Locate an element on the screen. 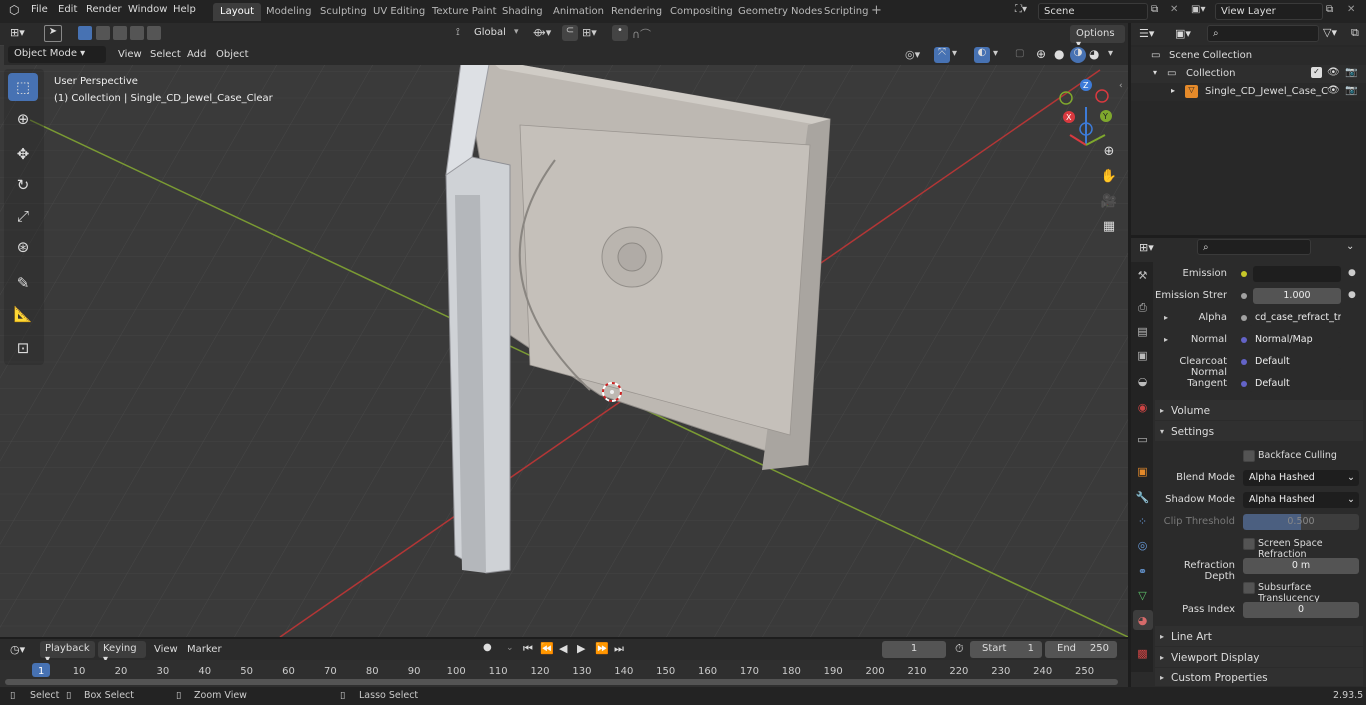  mode-select: Object Mode ▾ is located at coordinates (57, 54).